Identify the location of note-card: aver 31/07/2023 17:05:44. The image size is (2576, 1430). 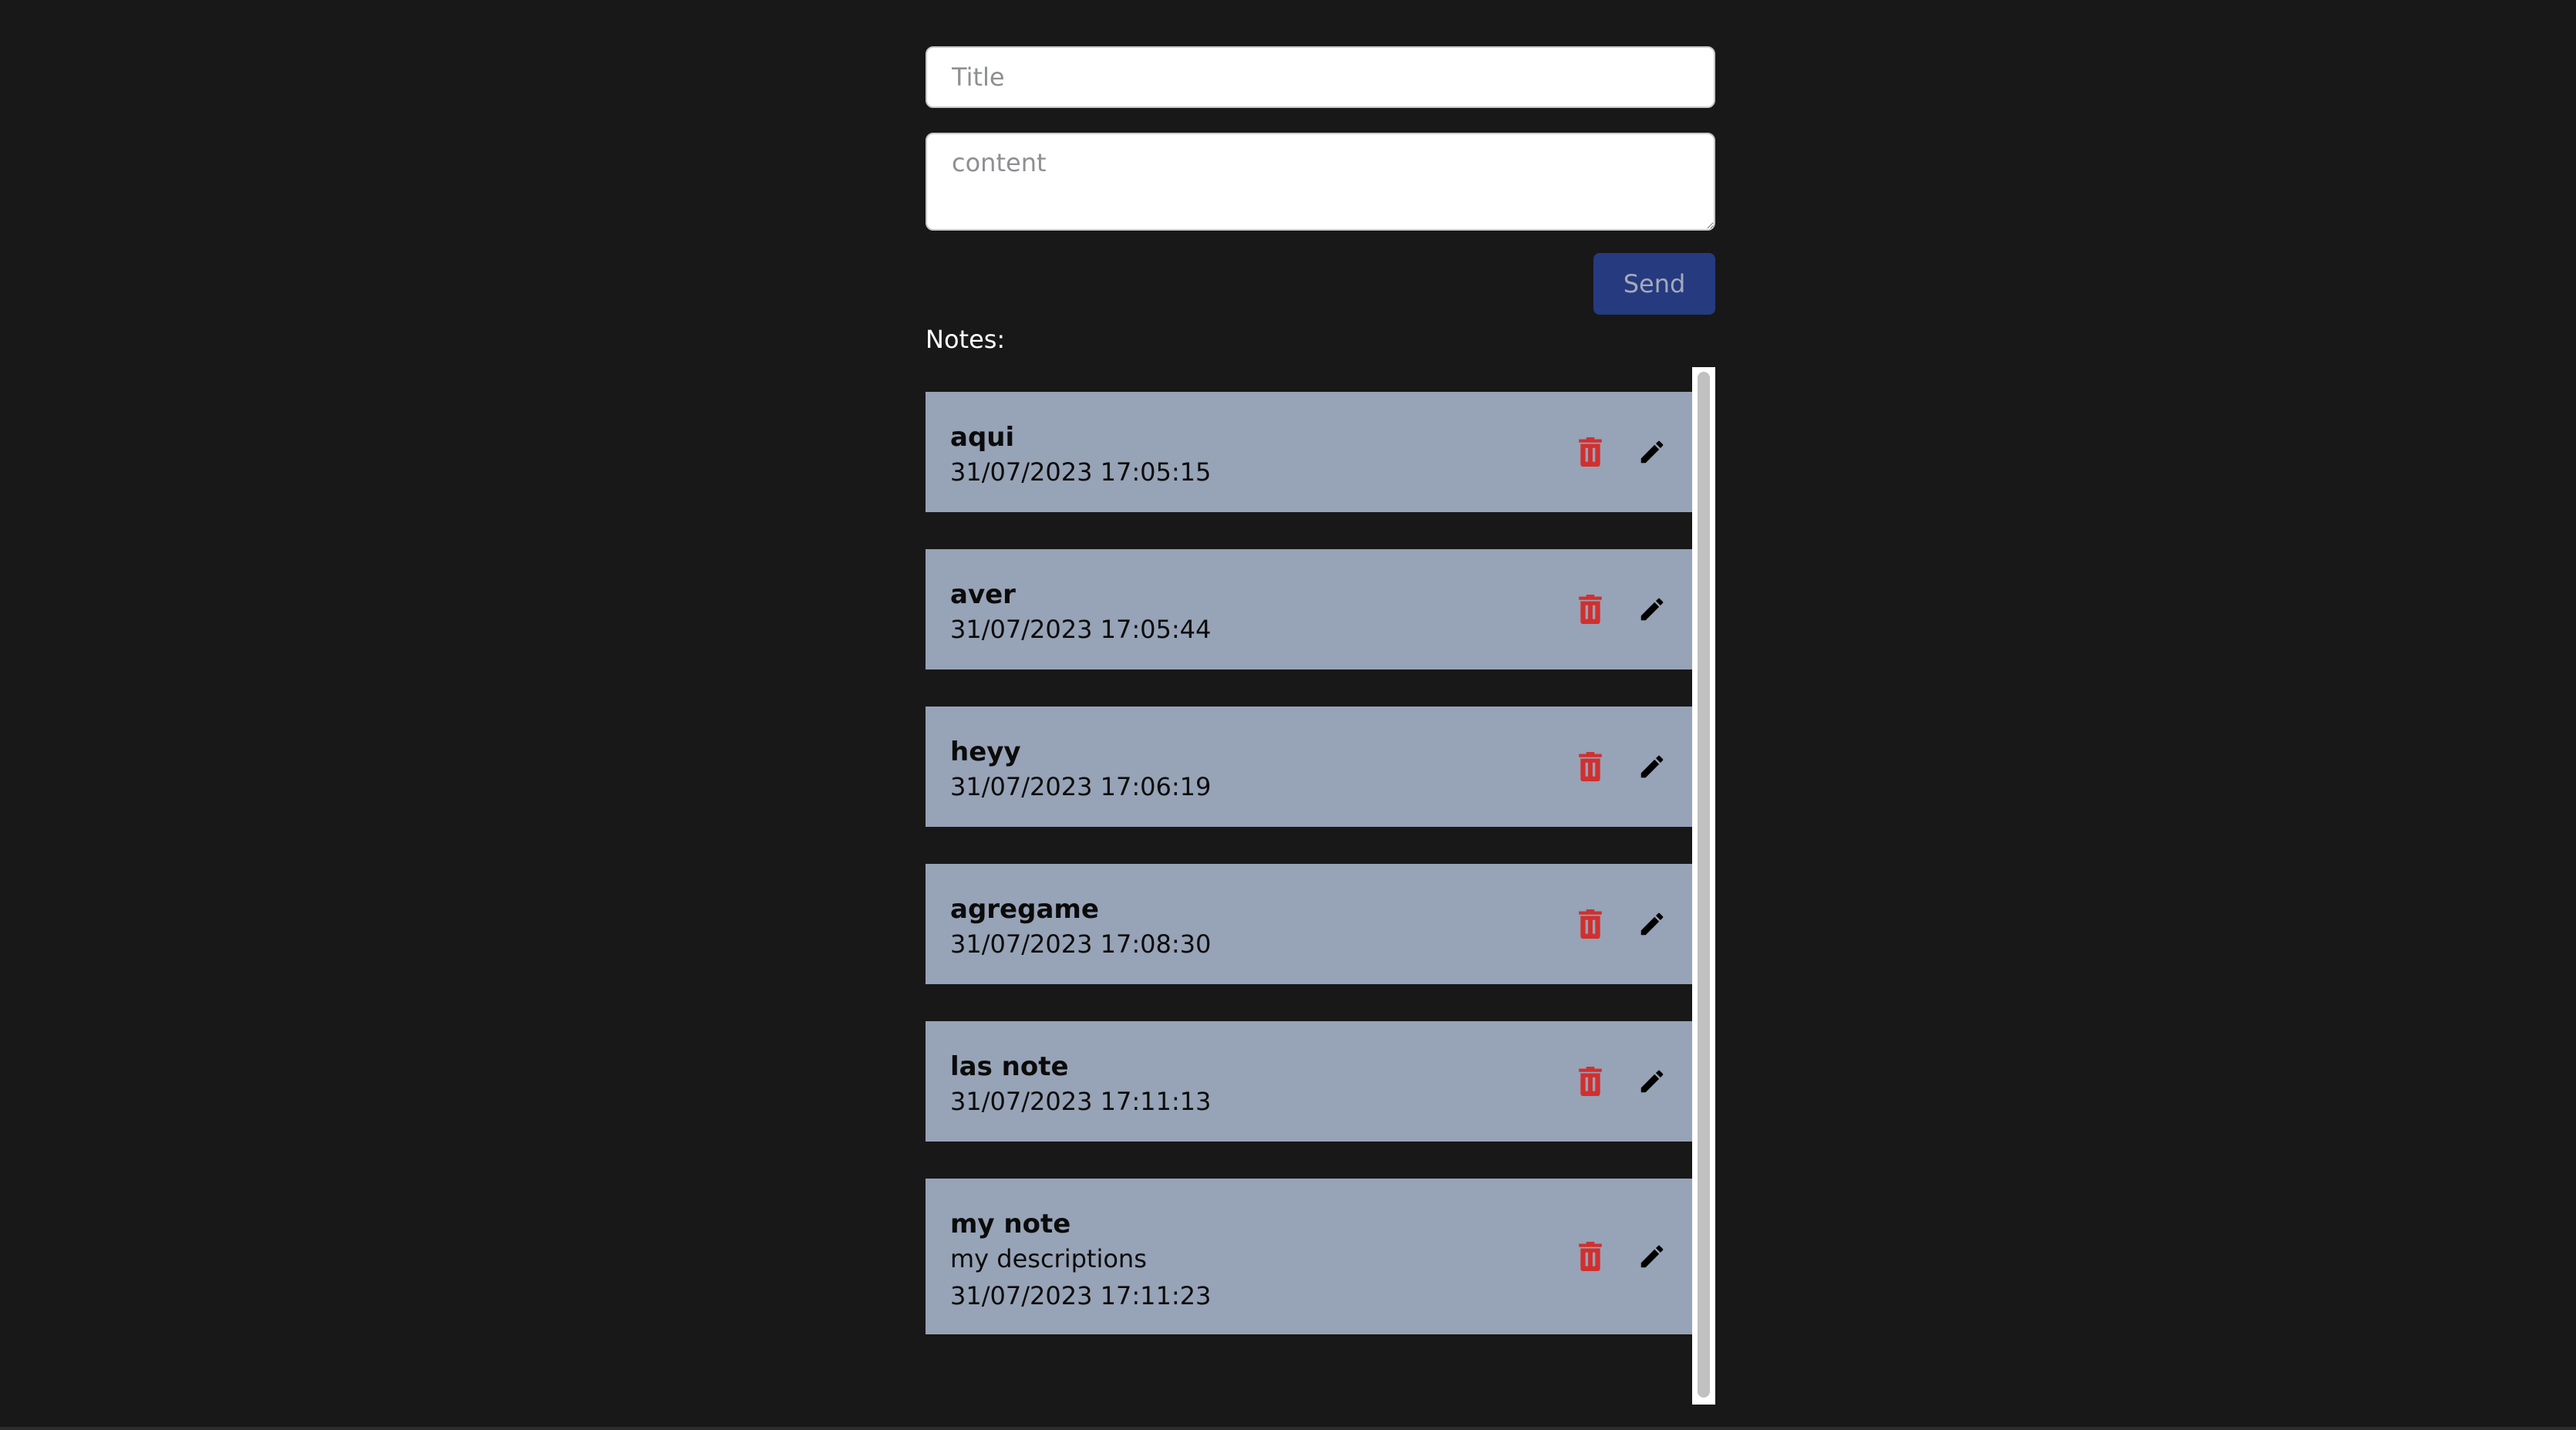
(1309, 609).